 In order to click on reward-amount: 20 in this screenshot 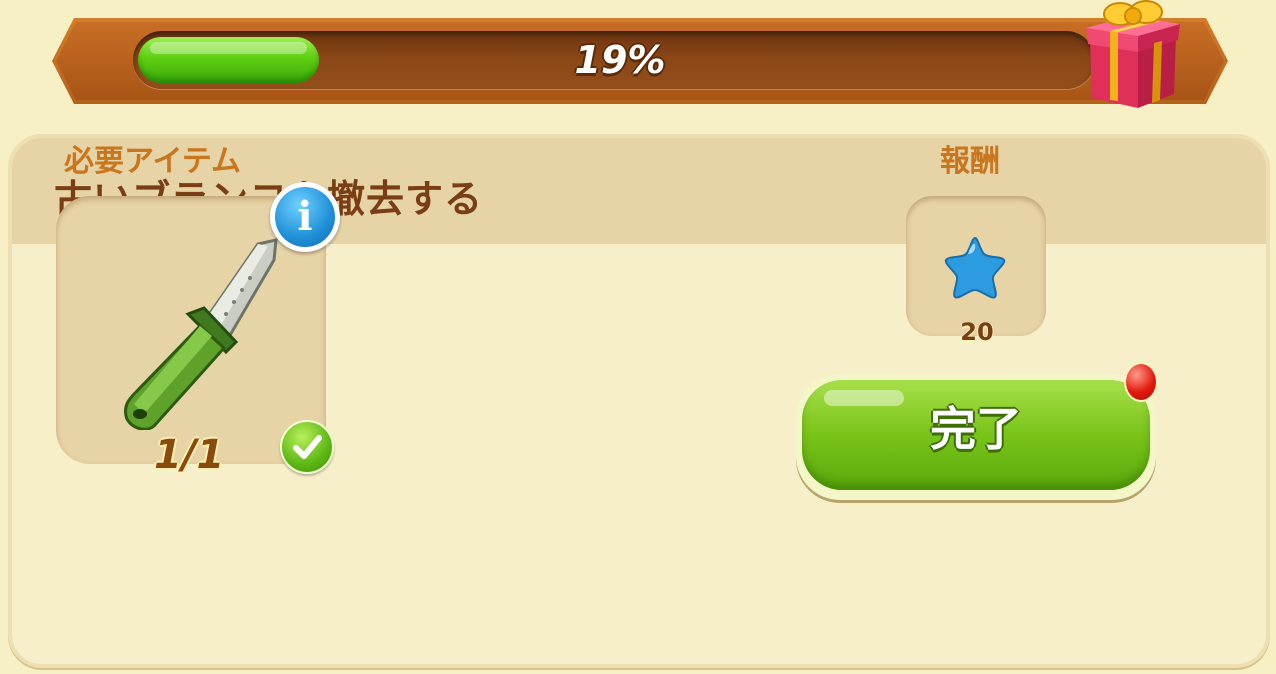, I will do `click(977, 332)`.